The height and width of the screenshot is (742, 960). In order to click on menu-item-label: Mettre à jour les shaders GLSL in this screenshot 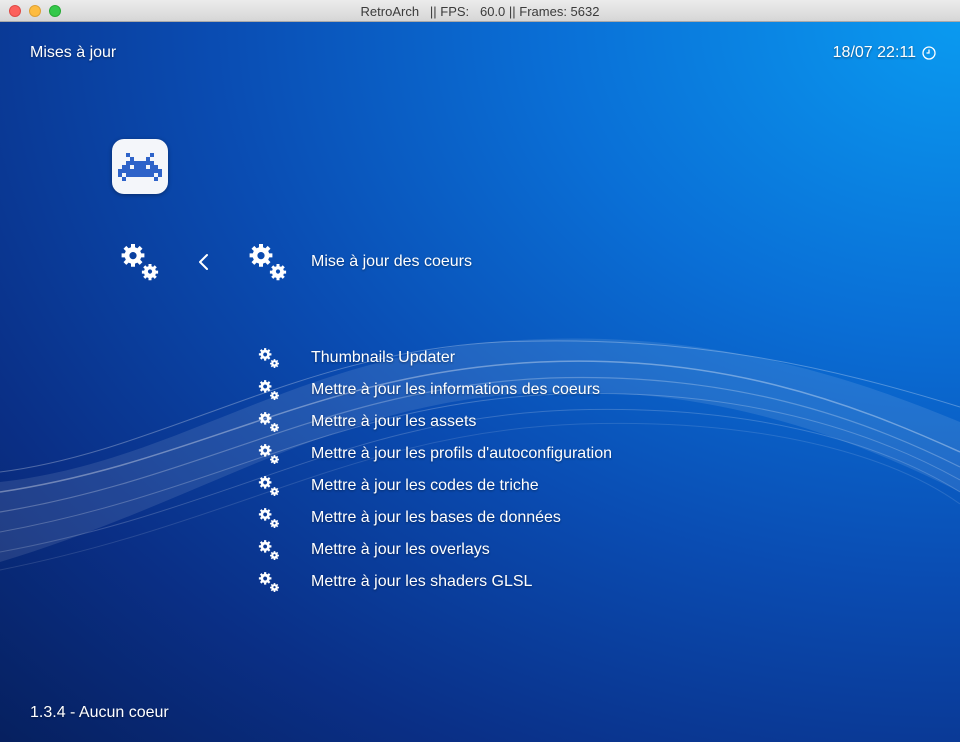, I will do `click(422, 581)`.